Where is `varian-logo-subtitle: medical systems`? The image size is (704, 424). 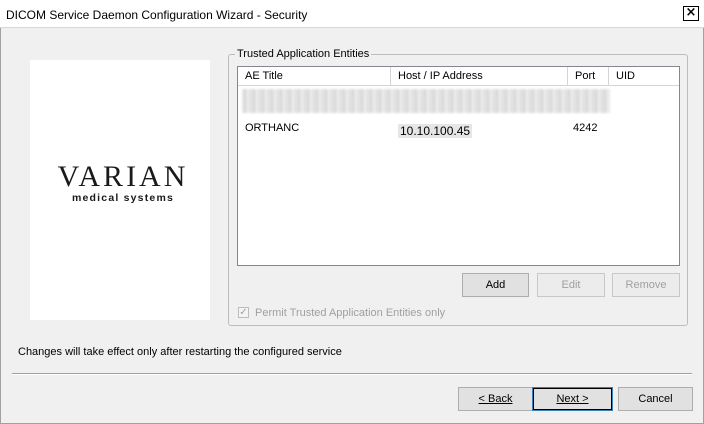
varian-logo-subtitle: medical systems is located at coordinates (123, 198).